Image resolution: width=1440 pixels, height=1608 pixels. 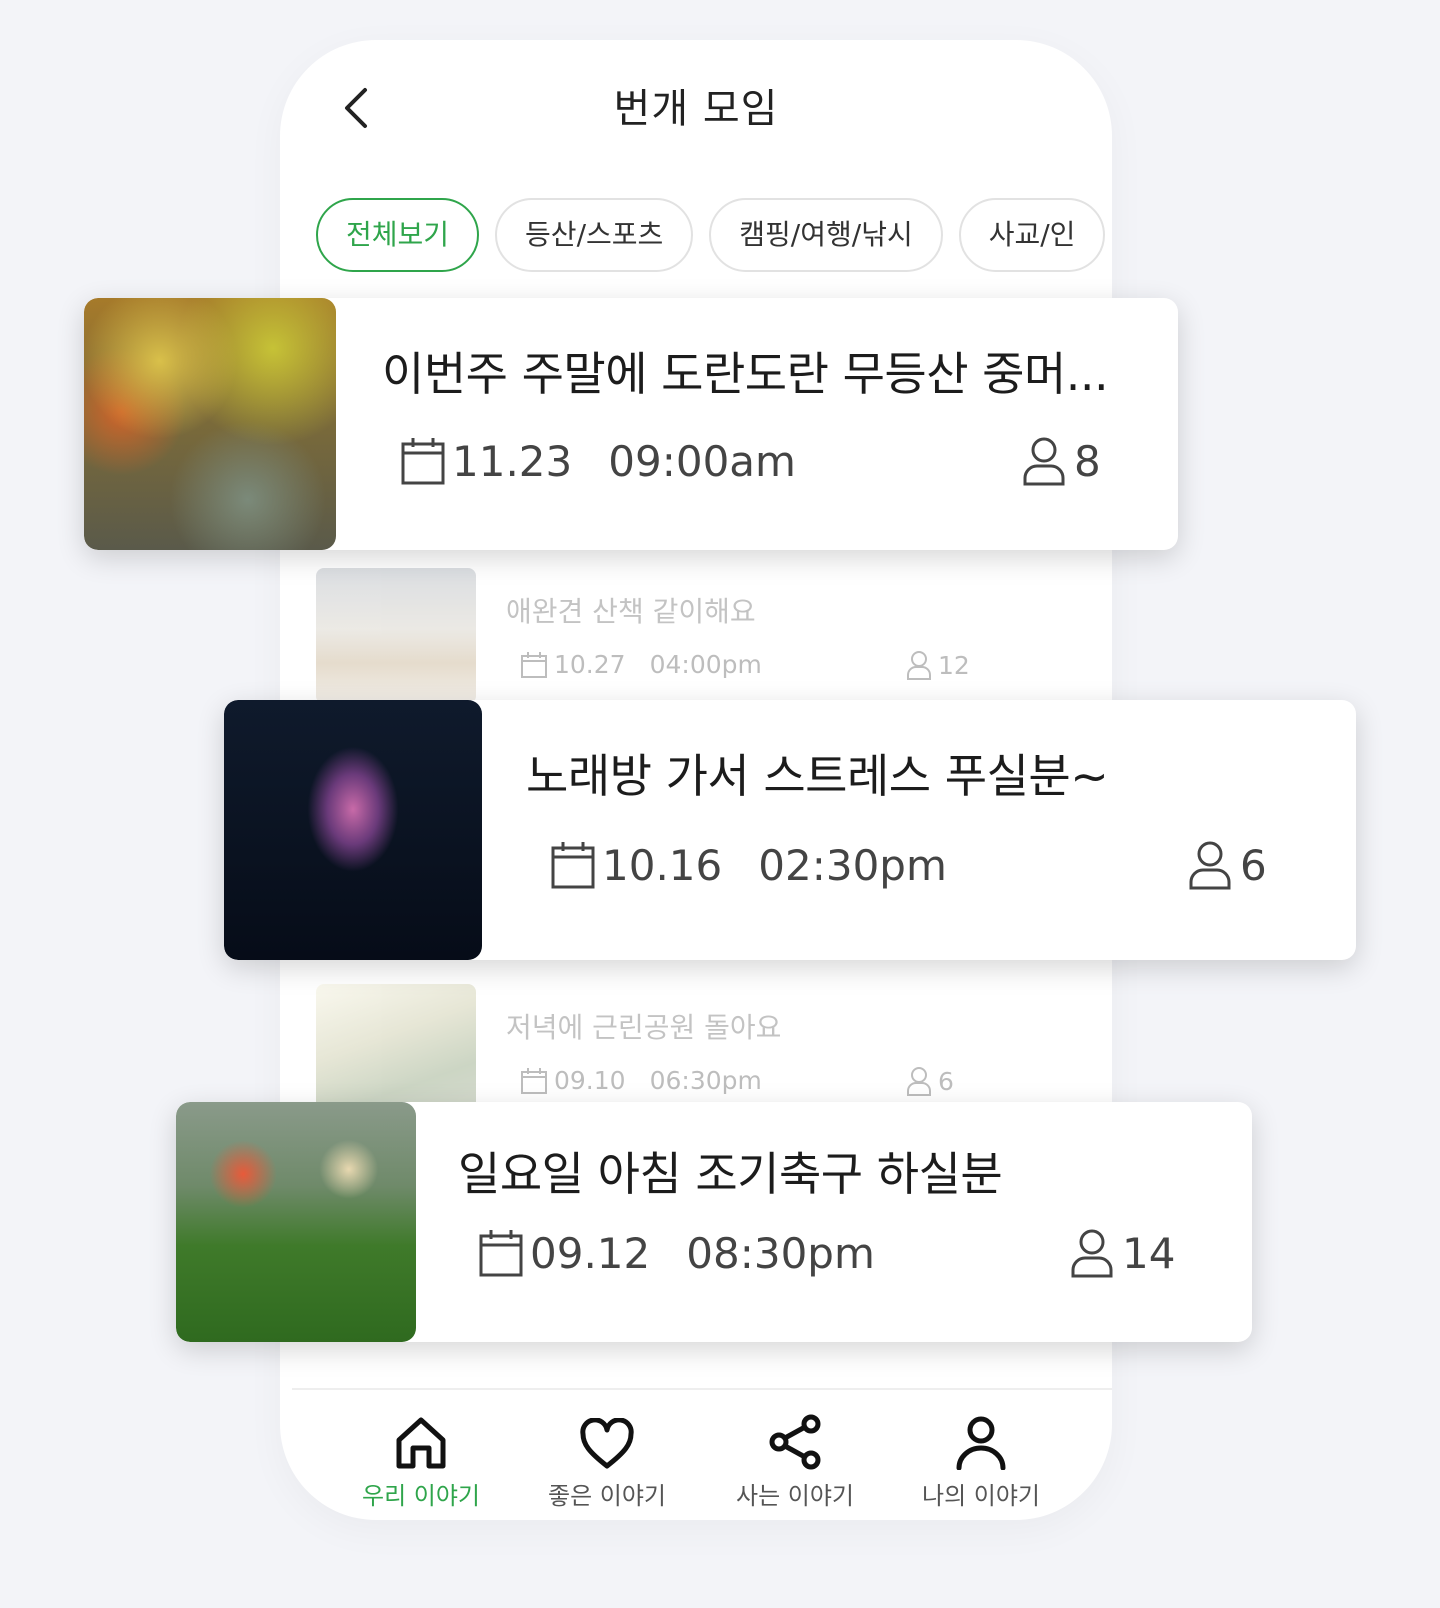 I want to click on item-date: 09.10, so click(x=590, y=1080).